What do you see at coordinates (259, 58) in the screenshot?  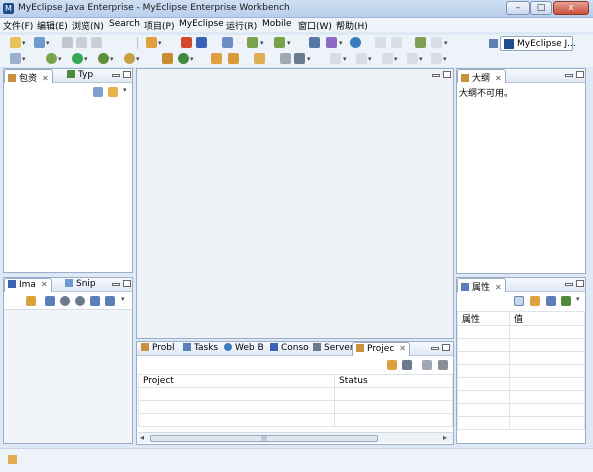 I see `folder-edit-icon` at bounding box center [259, 58].